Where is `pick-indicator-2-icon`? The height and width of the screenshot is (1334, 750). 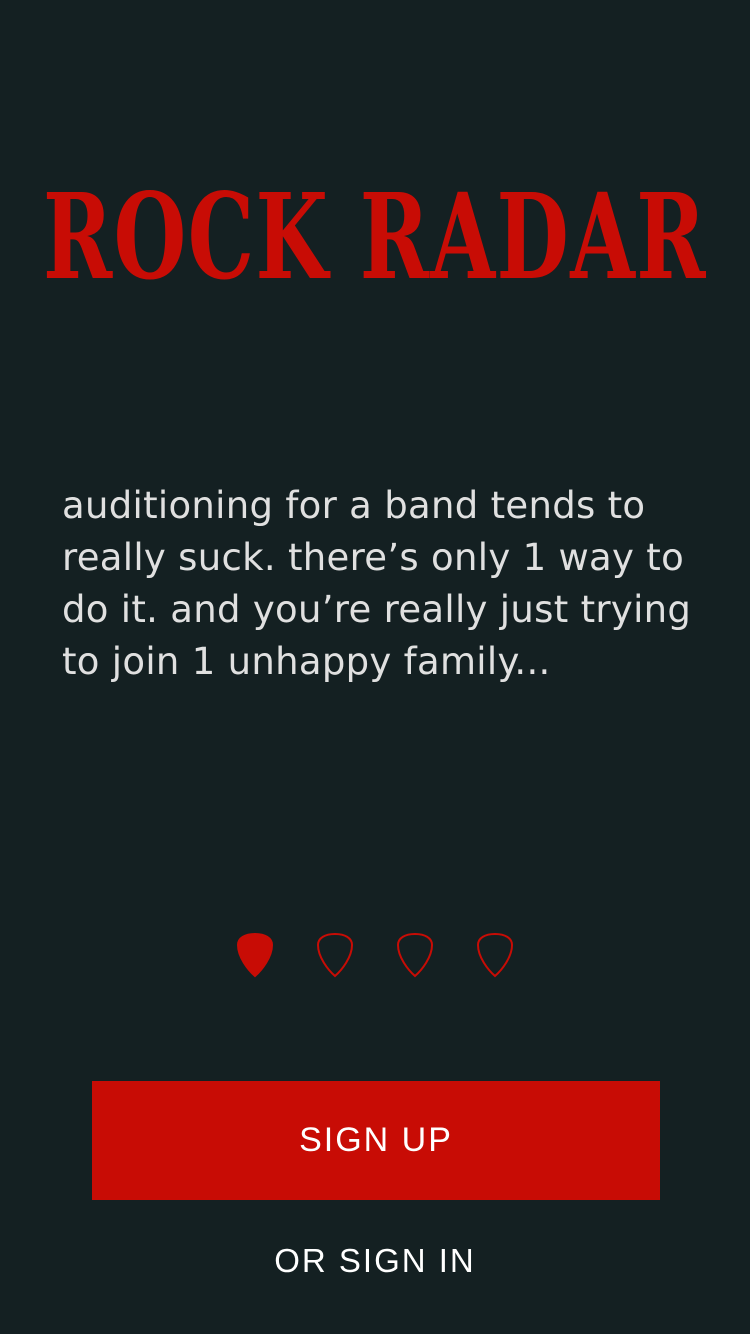
pick-indicator-2-icon is located at coordinates (335, 955).